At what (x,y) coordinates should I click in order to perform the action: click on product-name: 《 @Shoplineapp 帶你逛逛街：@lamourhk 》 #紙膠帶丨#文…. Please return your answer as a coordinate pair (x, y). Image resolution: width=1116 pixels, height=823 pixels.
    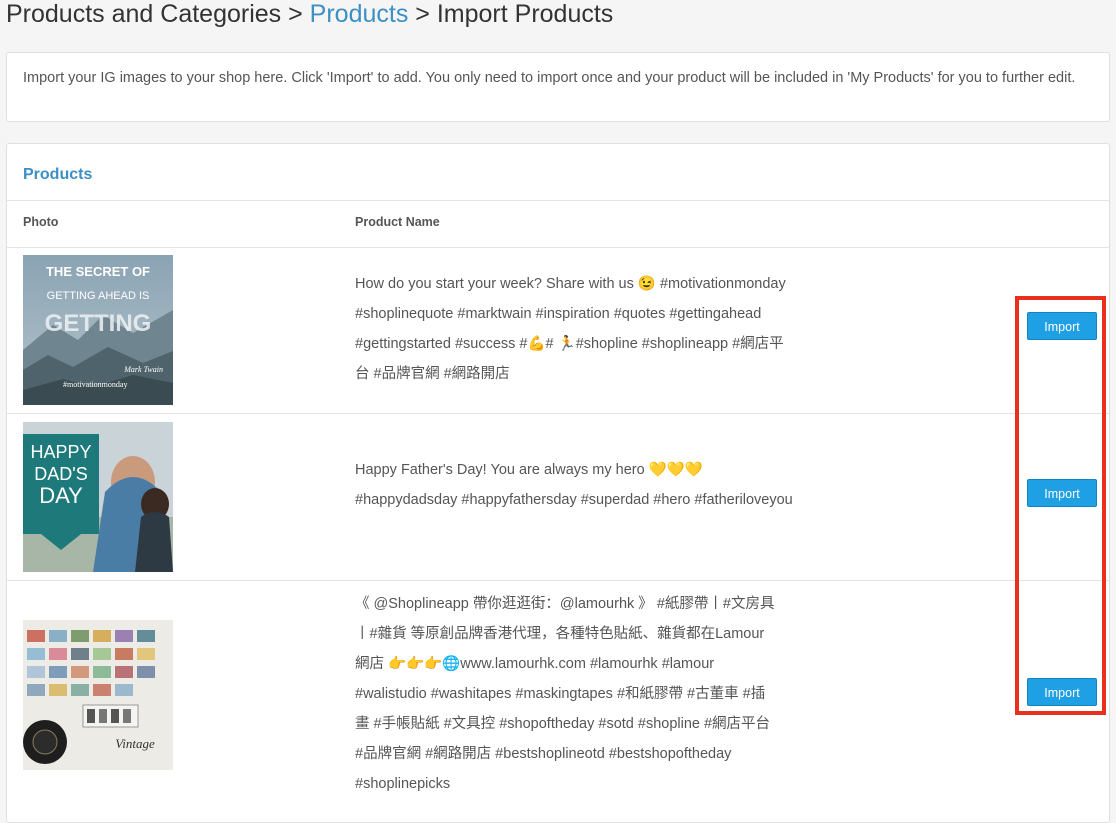
    Looking at the image, I should click on (565, 694).